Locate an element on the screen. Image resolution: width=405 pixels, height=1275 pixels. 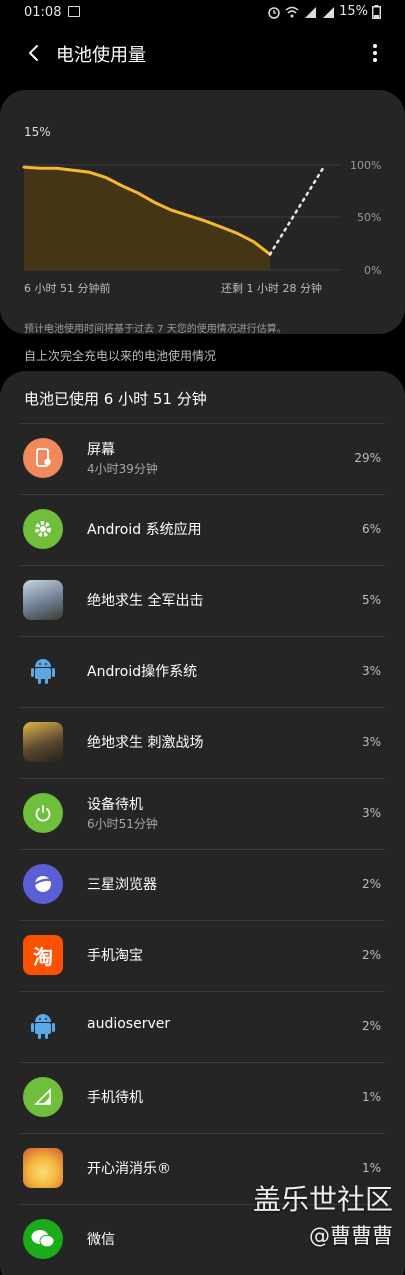
app-usage-time: 6小时51分钟 is located at coordinates (122, 824).